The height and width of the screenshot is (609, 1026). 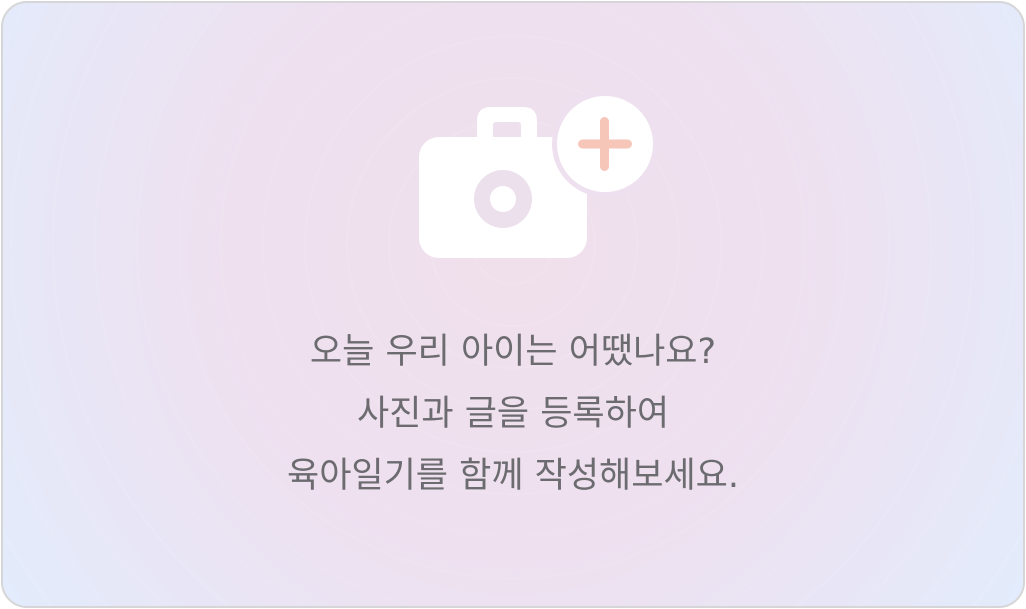 I want to click on prompt-line-1: 오늘 우리 아이는 어땠나요?, so click(x=513, y=352).